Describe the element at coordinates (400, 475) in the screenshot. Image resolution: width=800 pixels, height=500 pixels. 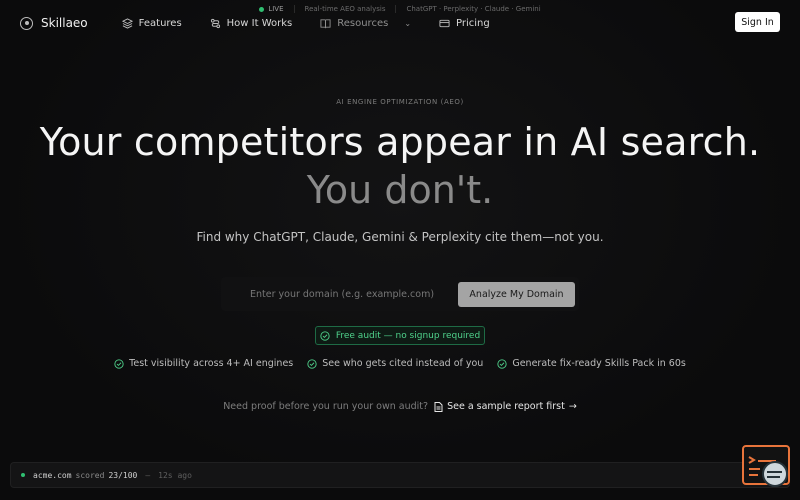
I see `recent-score-toast: acme.com scored 23/100 — 12s ago` at that location.